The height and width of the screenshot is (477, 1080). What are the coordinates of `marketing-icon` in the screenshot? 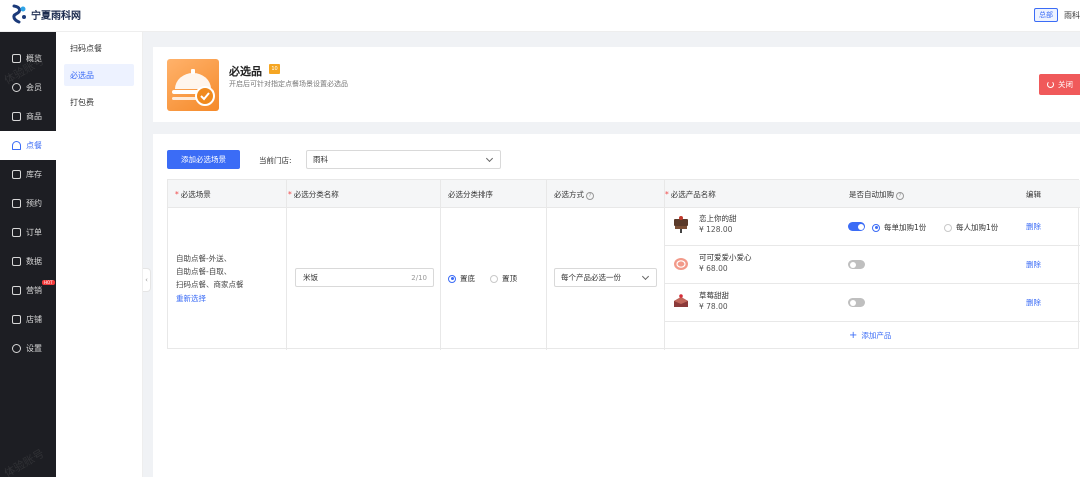 It's located at (16, 290).